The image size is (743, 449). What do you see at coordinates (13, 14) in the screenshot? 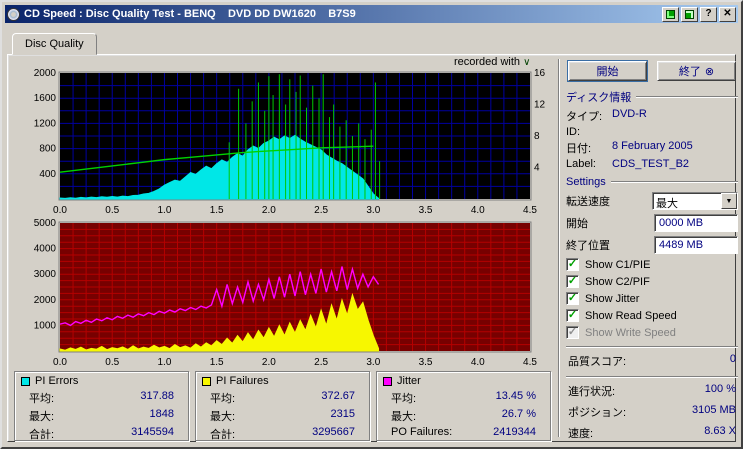
I see `app-icon` at bounding box center [13, 14].